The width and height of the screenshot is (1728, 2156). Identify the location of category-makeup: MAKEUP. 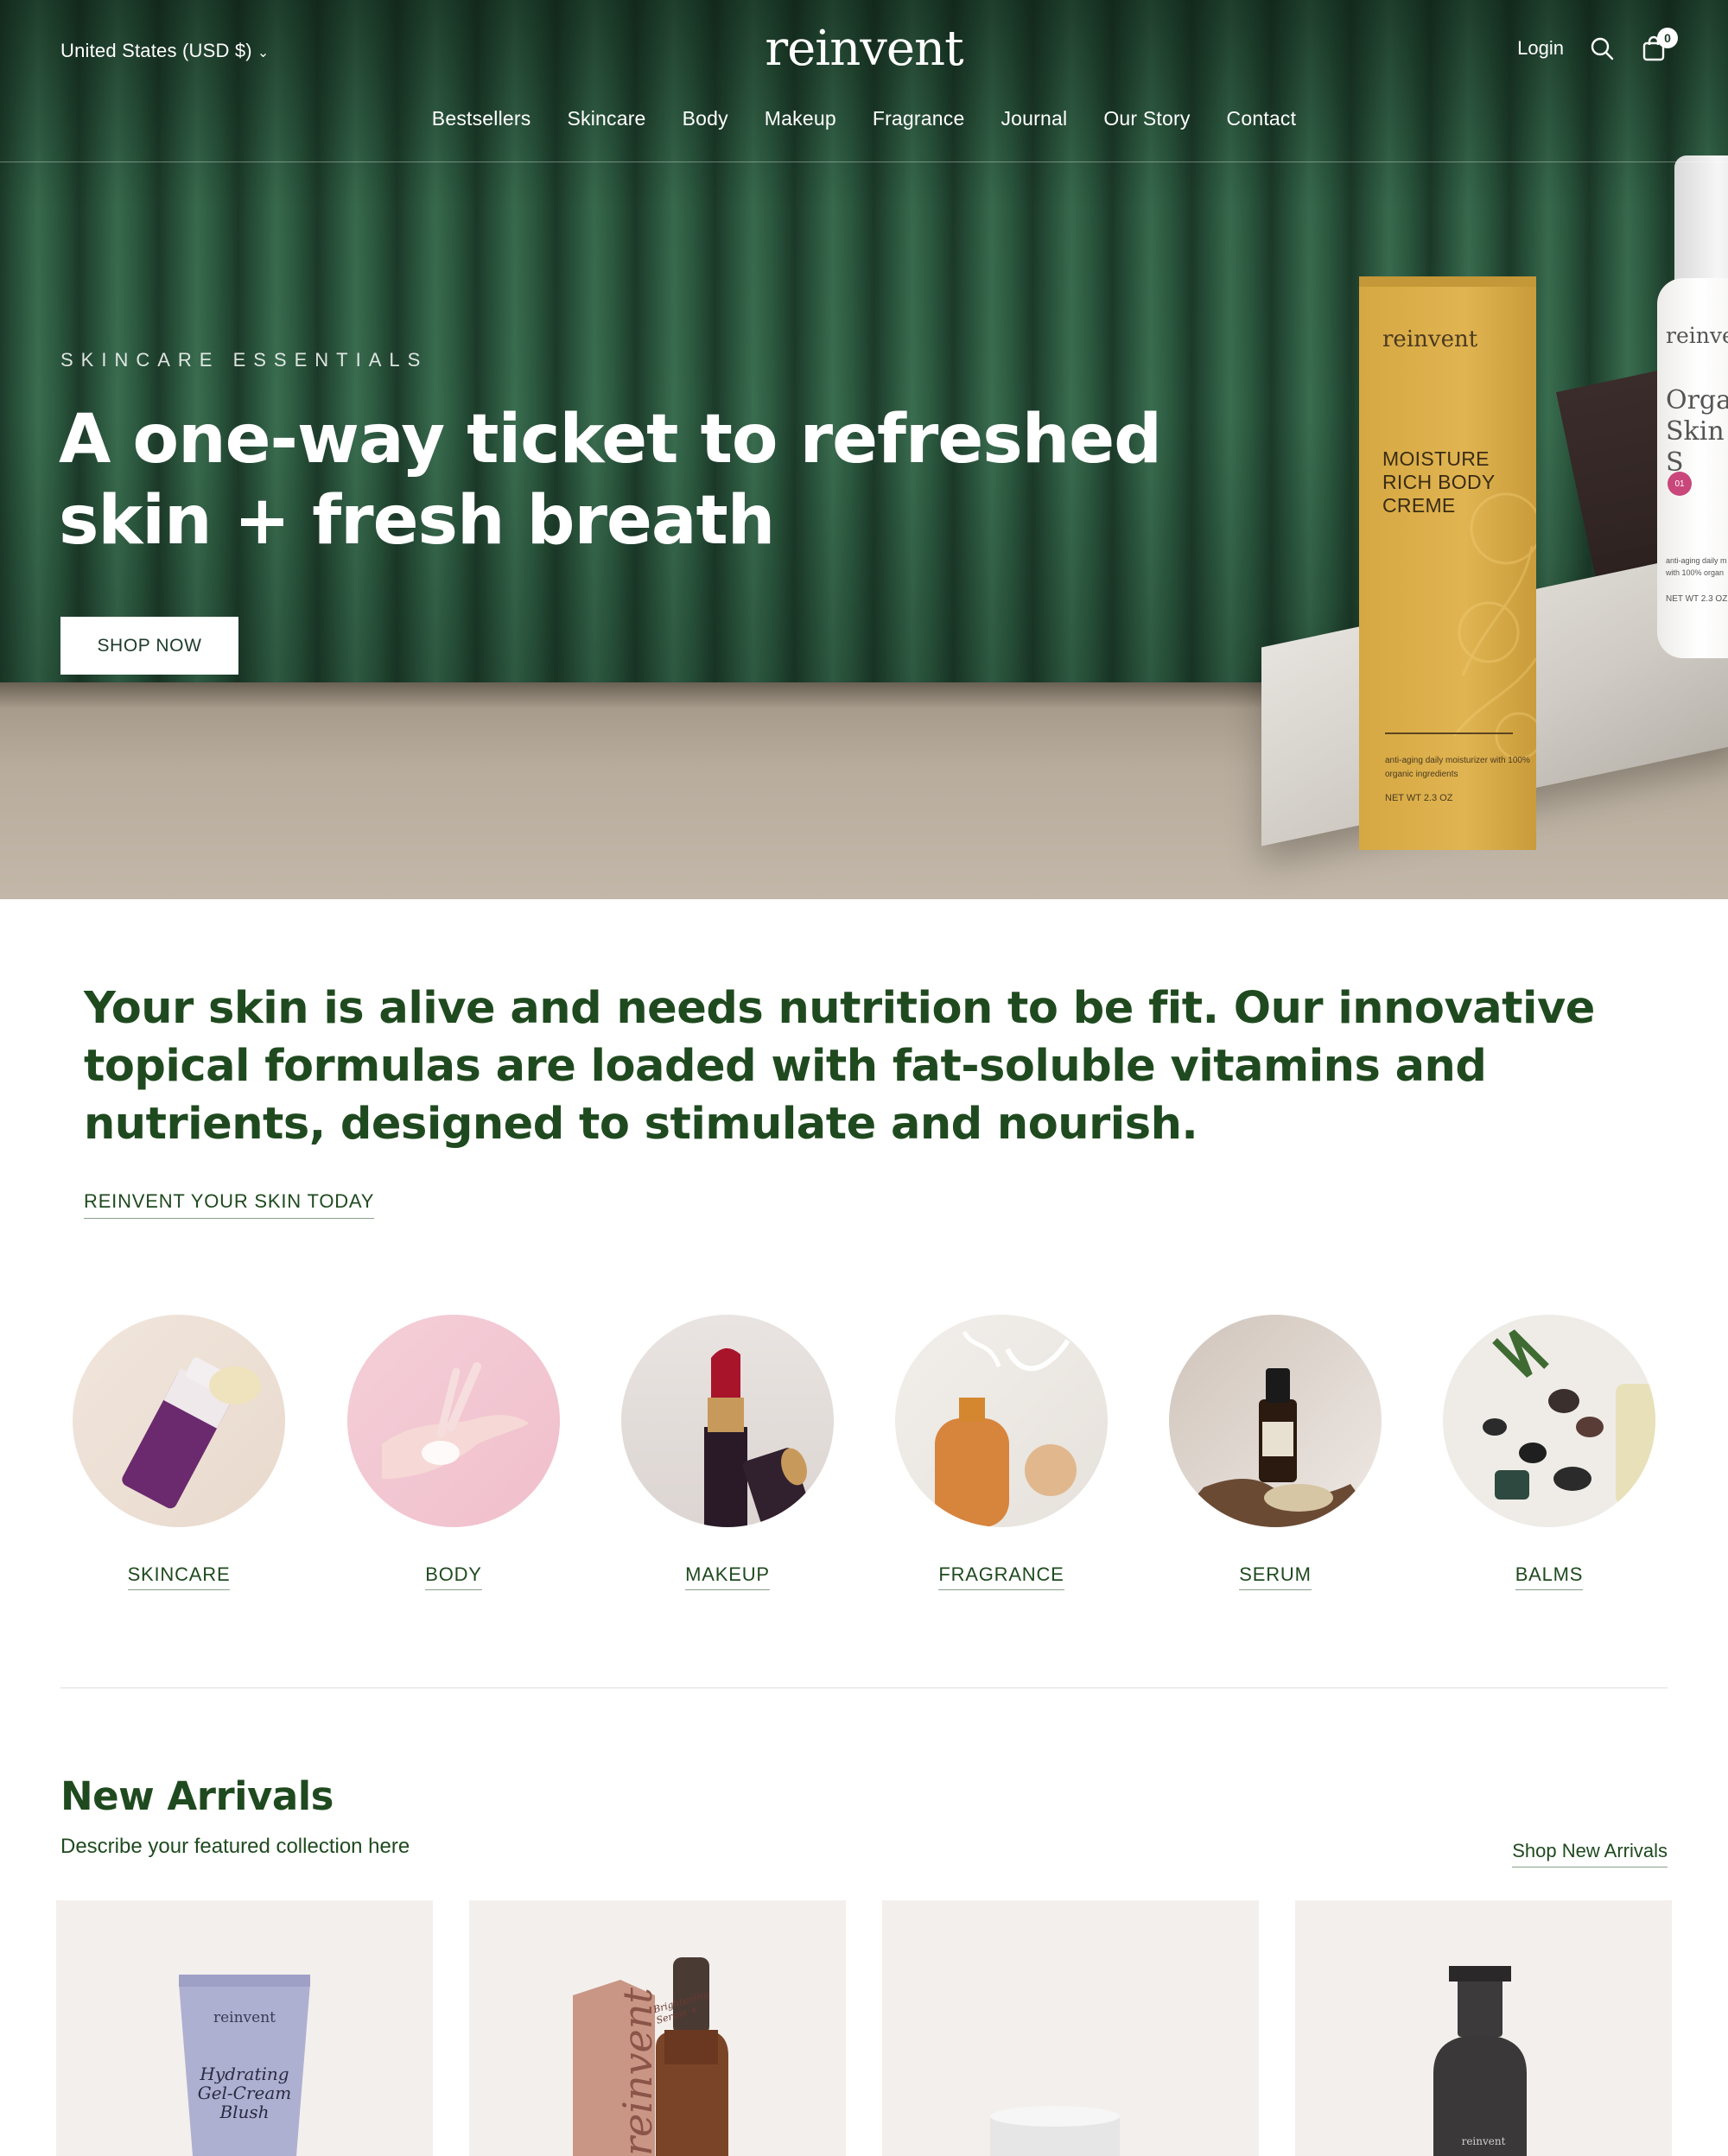
(727, 1452).